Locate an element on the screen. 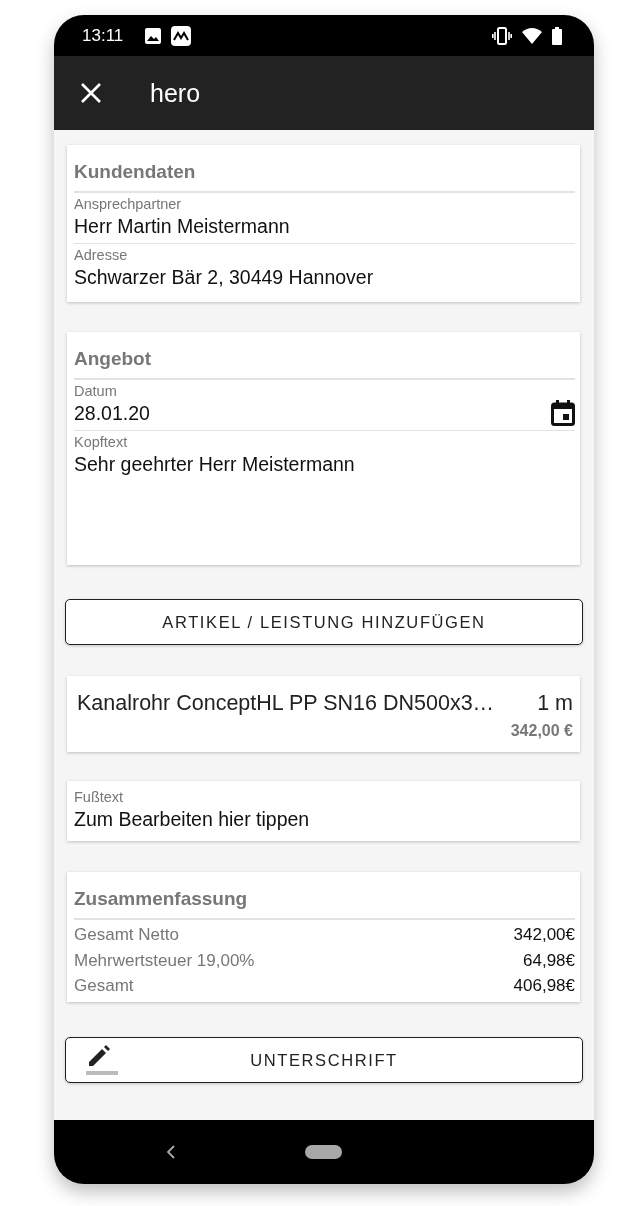 Image resolution: width=643 pixels, height=1206 pixels. summary-label: Mehrwertsteuer 19,00% is located at coordinates (164, 960).